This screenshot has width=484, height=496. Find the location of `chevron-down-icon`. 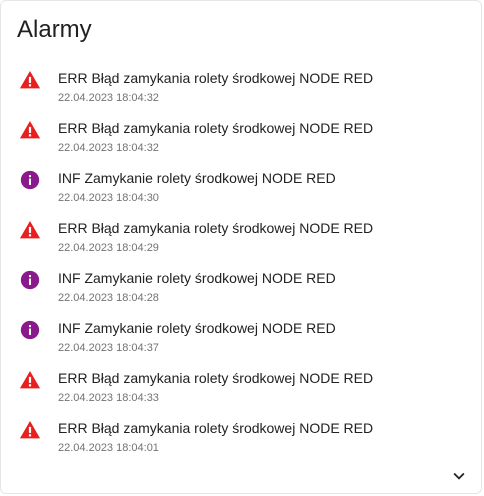

chevron-down-icon is located at coordinates (459, 476).